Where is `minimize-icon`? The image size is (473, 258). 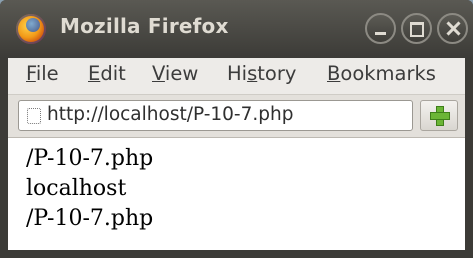
minimize-icon is located at coordinates (380, 28).